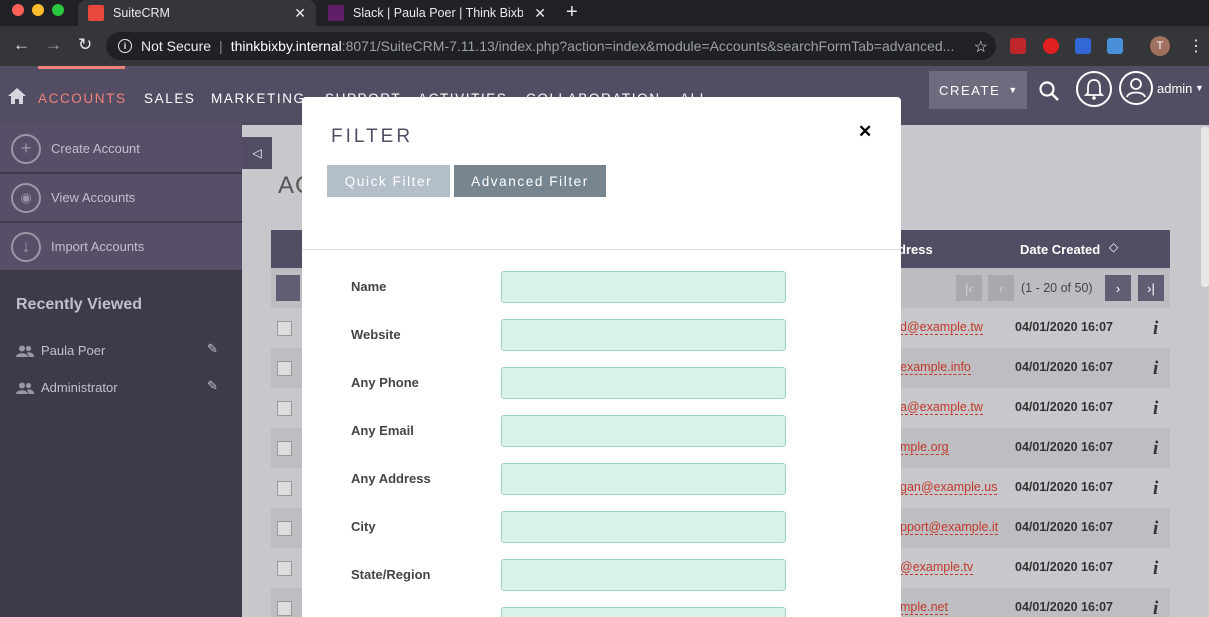 The image size is (1209, 617). What do you see at coordinates (60, 350) in the screenshot?
I see `recent-item-paula-poer: Paula Poer` at bounding box center [60, 350].